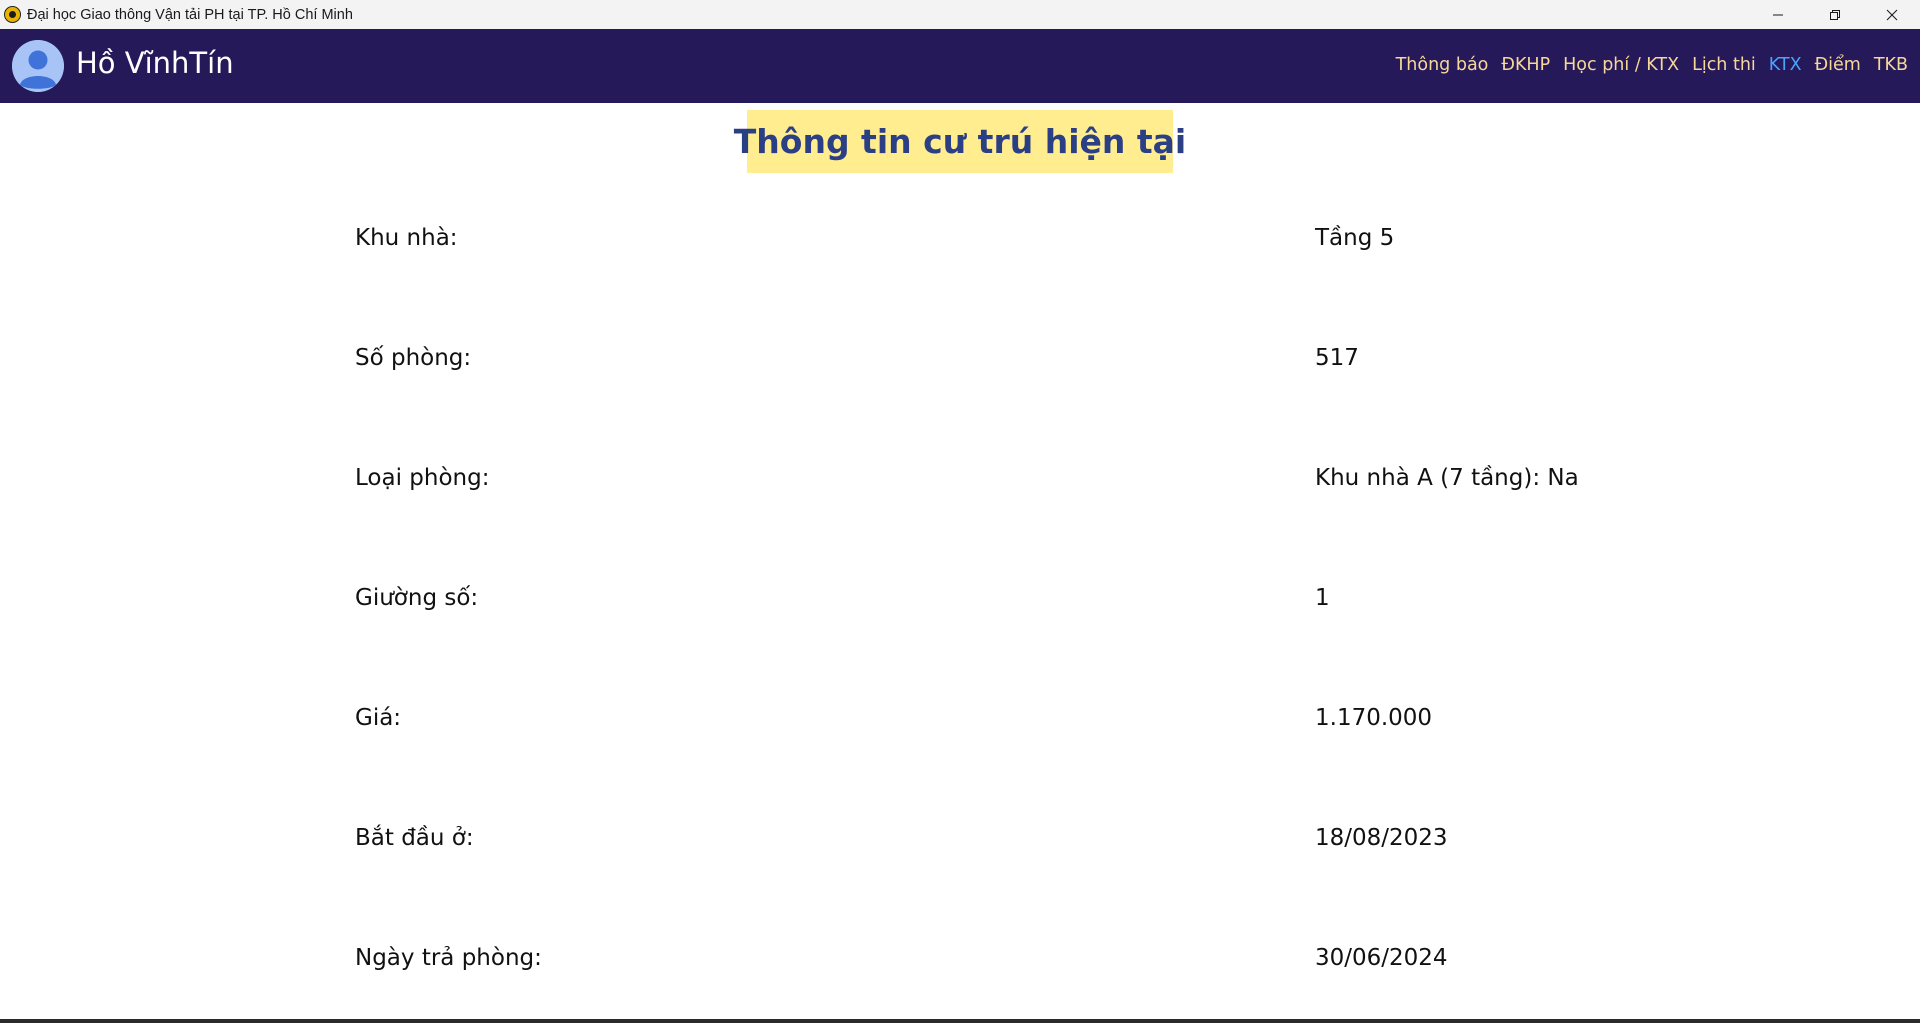  Describe the element at coordinates (413, 358) in the screenshot. I see `info-label: Số phòng:` at that location.